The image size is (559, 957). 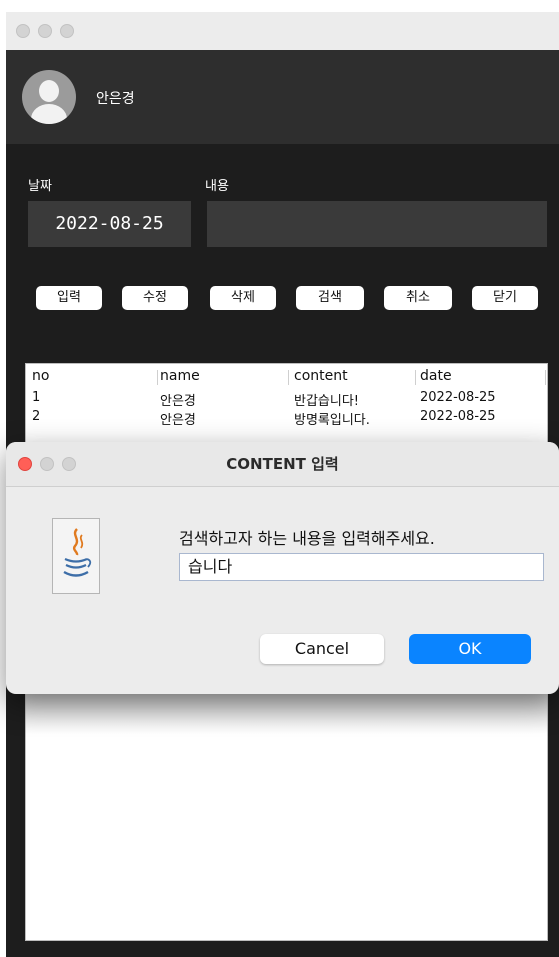 What do you see at coordinates (332, 418) in the screenshot?
I see `table-row-2-content: 방명록입니다.` at bounding box center [332, 418].